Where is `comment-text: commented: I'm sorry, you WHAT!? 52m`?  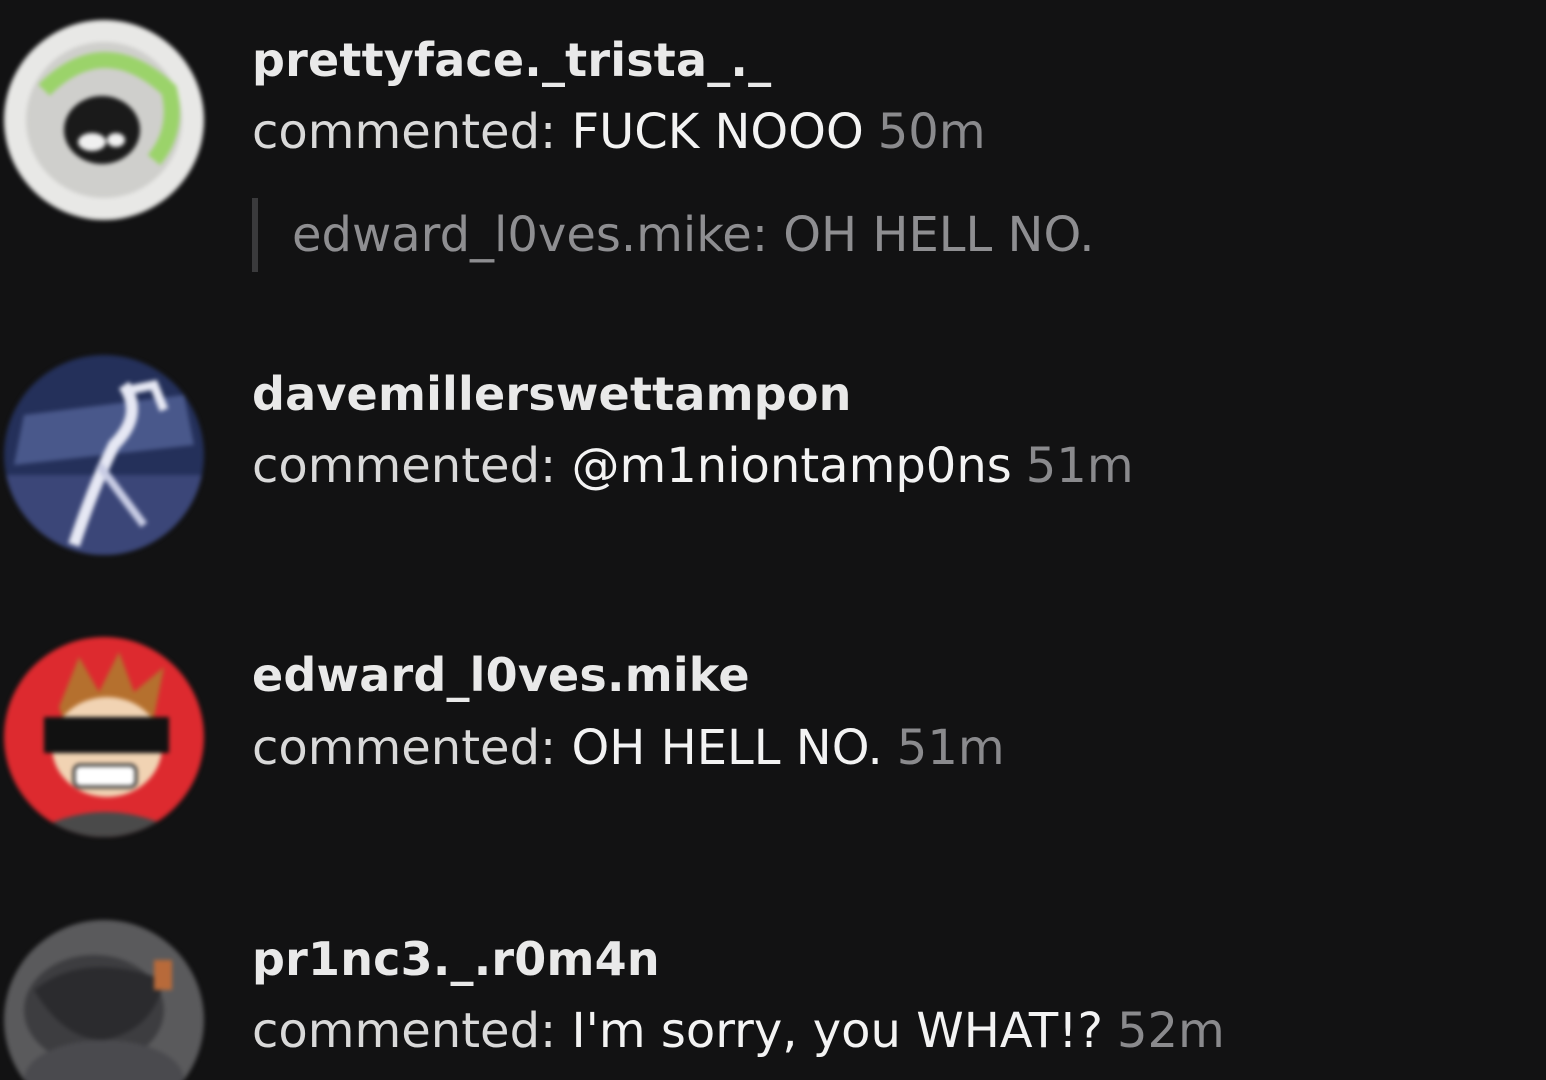 comment-text: commented: I'm sorry, you WHAT!? 52m is located at coordinates (738, 1031).